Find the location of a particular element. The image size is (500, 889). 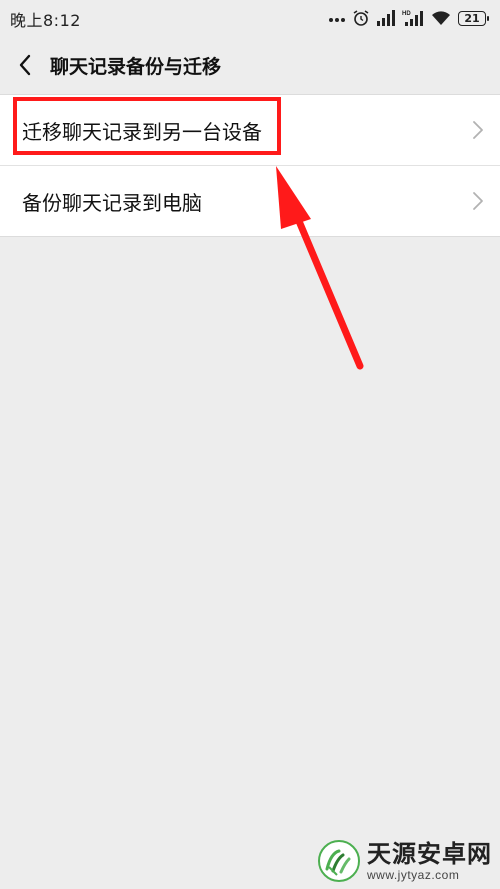

status-icons: HD 21 is located at coordinates (408, 18).